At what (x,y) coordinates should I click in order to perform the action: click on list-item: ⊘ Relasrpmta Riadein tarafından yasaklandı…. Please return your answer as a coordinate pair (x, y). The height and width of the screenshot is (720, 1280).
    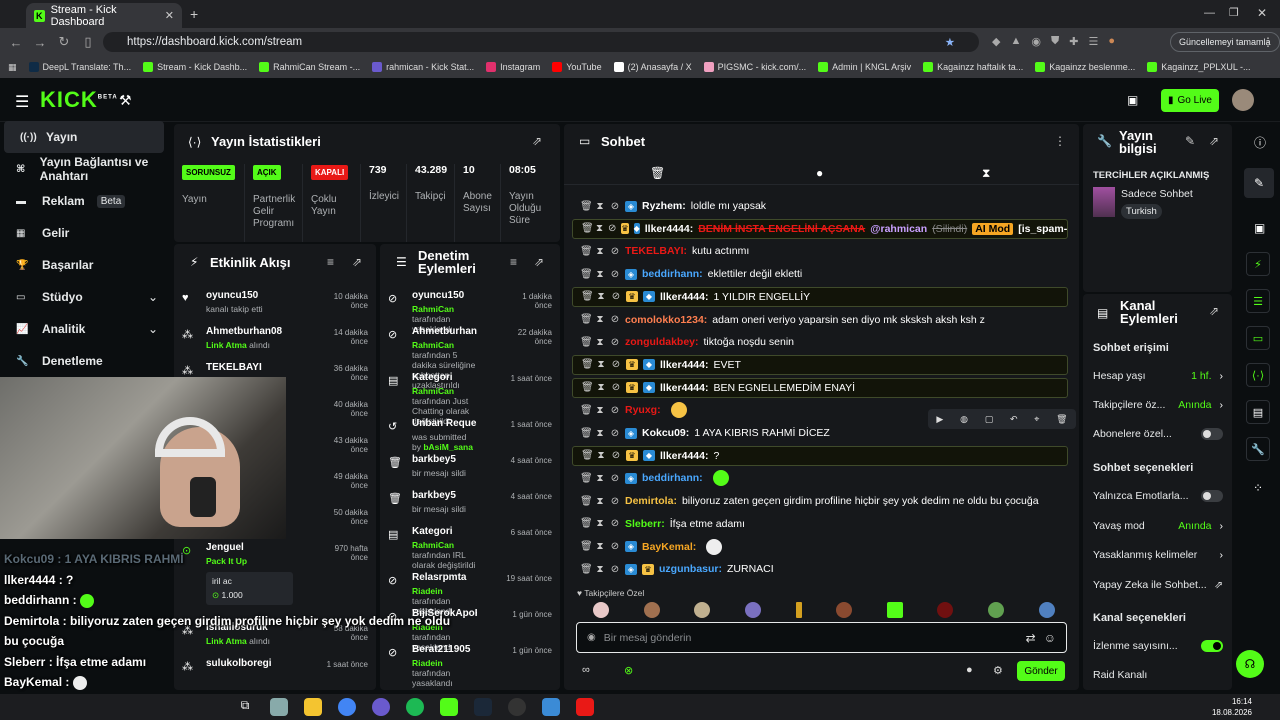
    Looking at the image, I should click on (470, 591).